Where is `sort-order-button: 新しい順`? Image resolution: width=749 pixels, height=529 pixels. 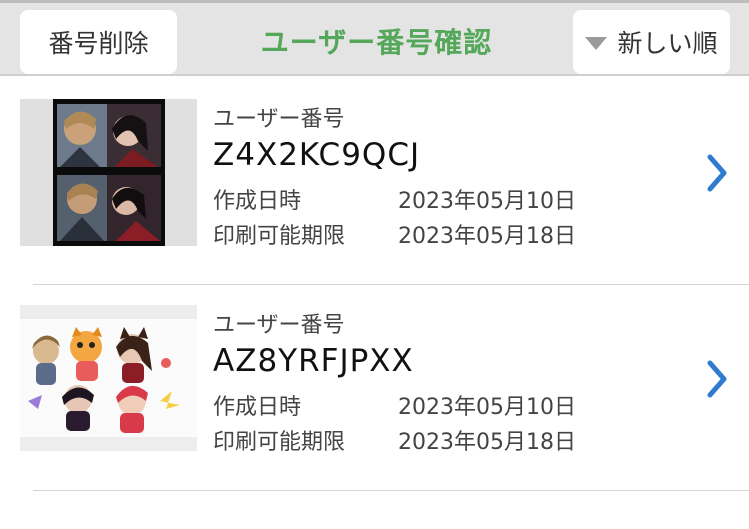 sort-order-button: 新しい順 is located at coordinates (651, 42).